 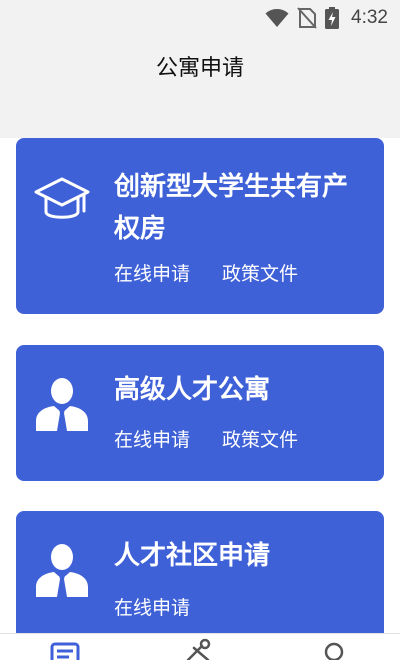 I want to click on nav-item-tools, so click(x=200, y=647).